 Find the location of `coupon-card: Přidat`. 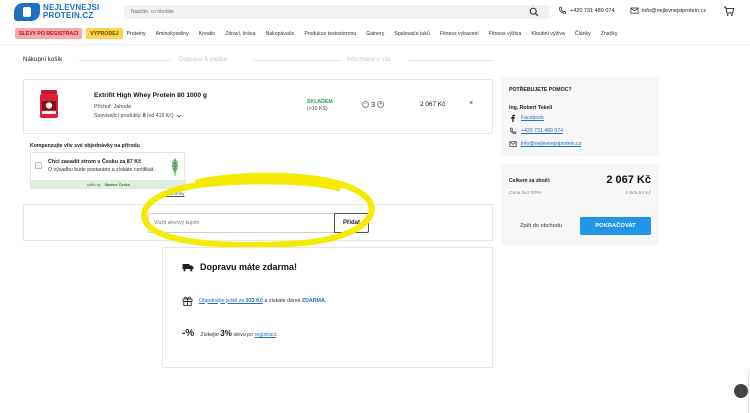

coupon-card: Přidat is located at coordinates (258, 222).